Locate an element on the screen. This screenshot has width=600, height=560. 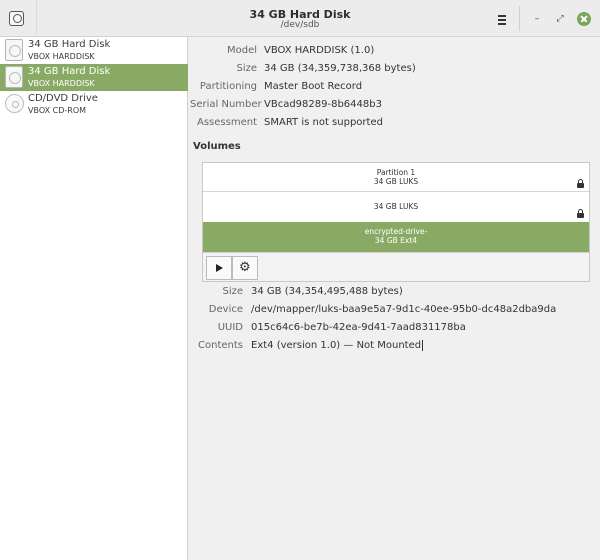
volume-settings-button: ⚙ is located at coordinates (245, 268).